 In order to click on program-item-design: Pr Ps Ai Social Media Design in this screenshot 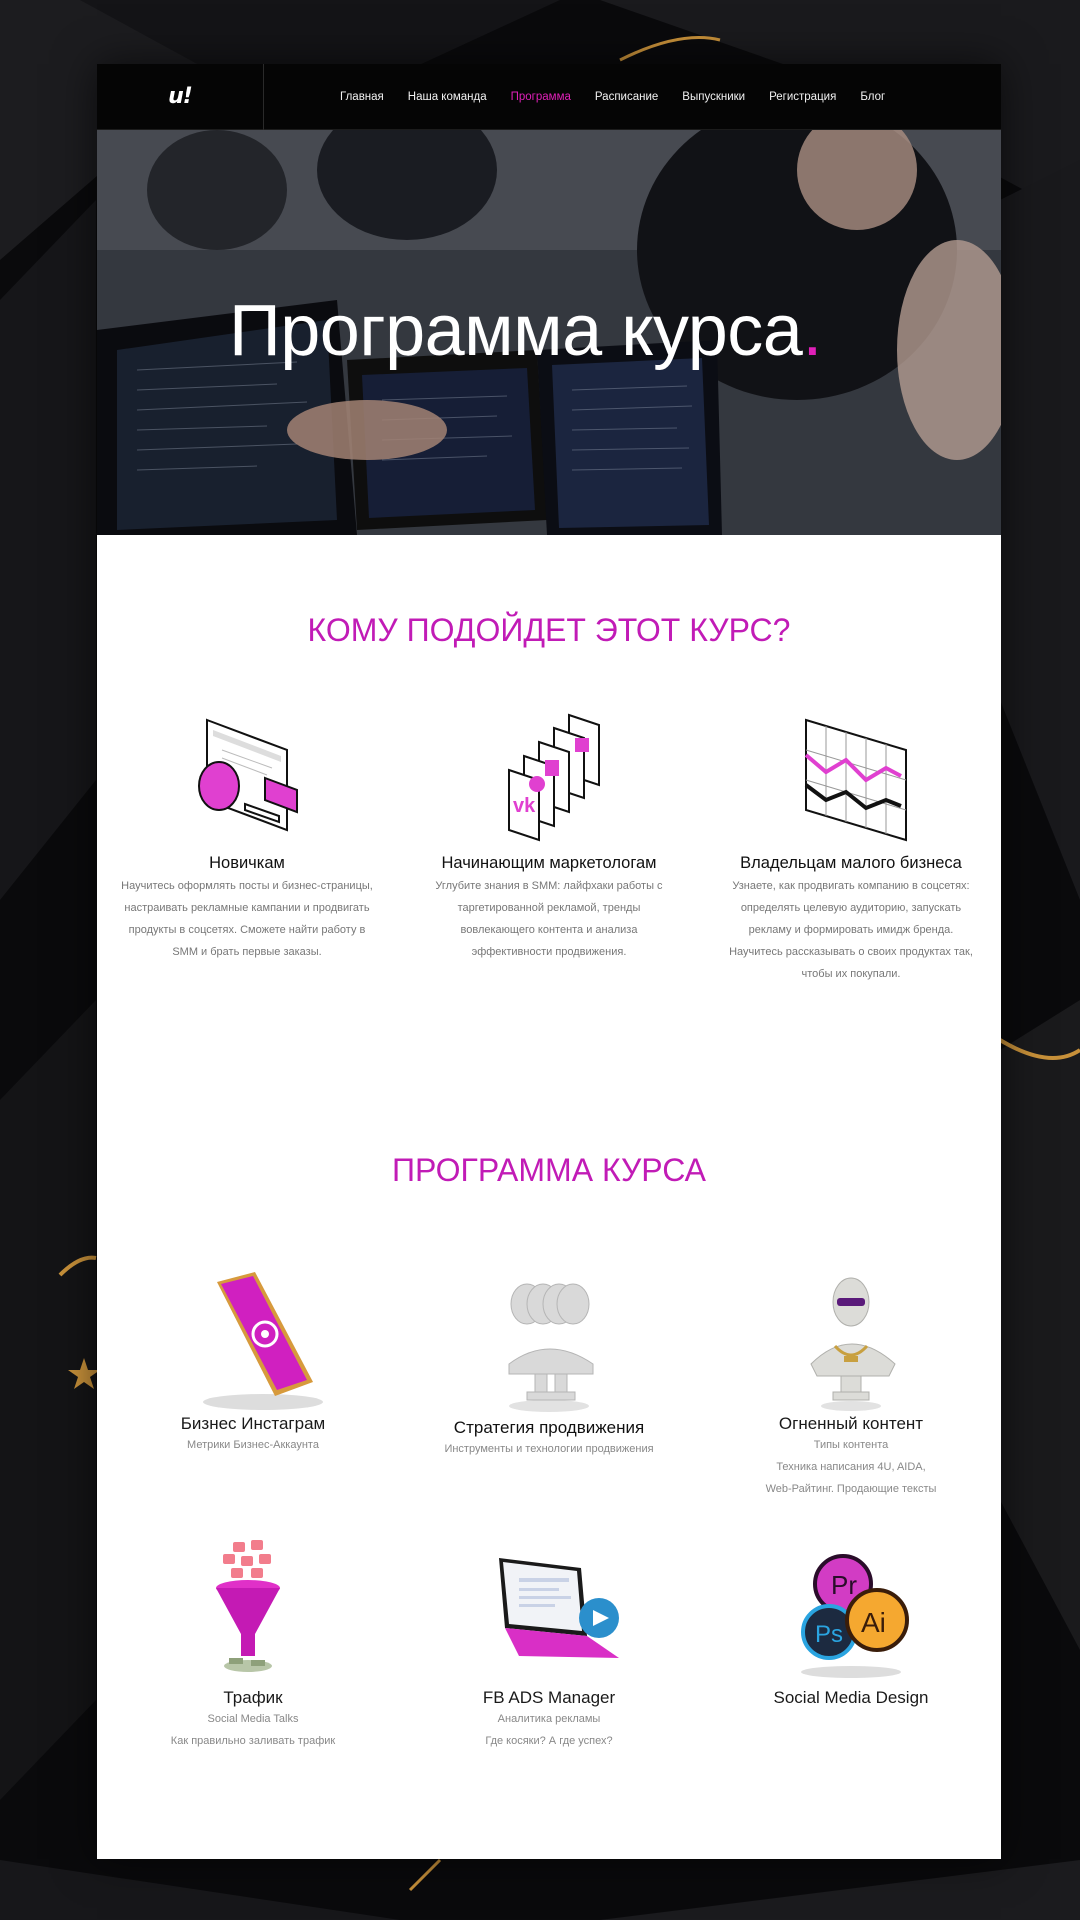, I will do `click(851, 1623)`.